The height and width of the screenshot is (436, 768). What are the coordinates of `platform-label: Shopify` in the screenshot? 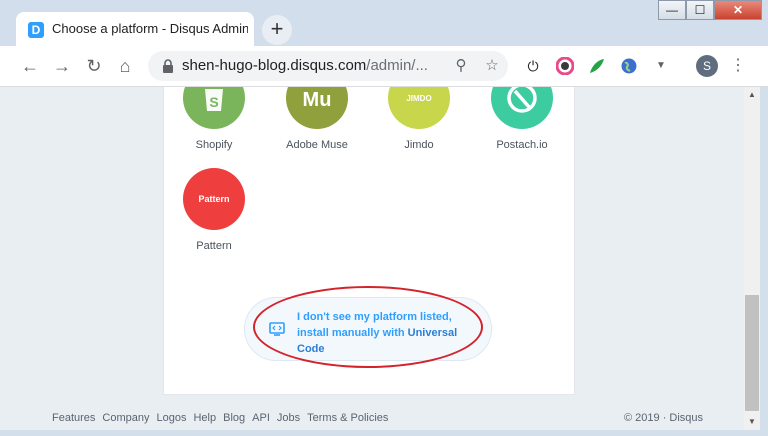 It's located at (214, 145).